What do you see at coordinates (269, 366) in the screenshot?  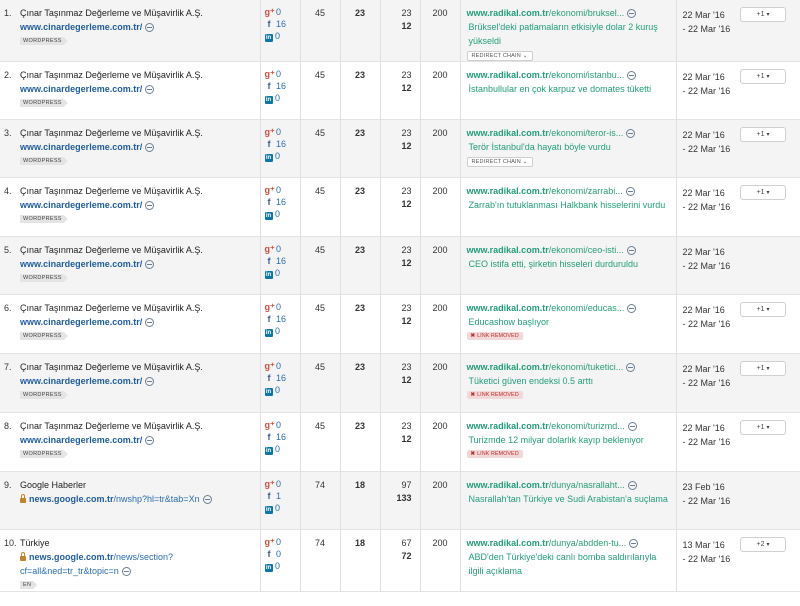 I see `google-plus-icon: g⁺` at bounding box center [269, 366].